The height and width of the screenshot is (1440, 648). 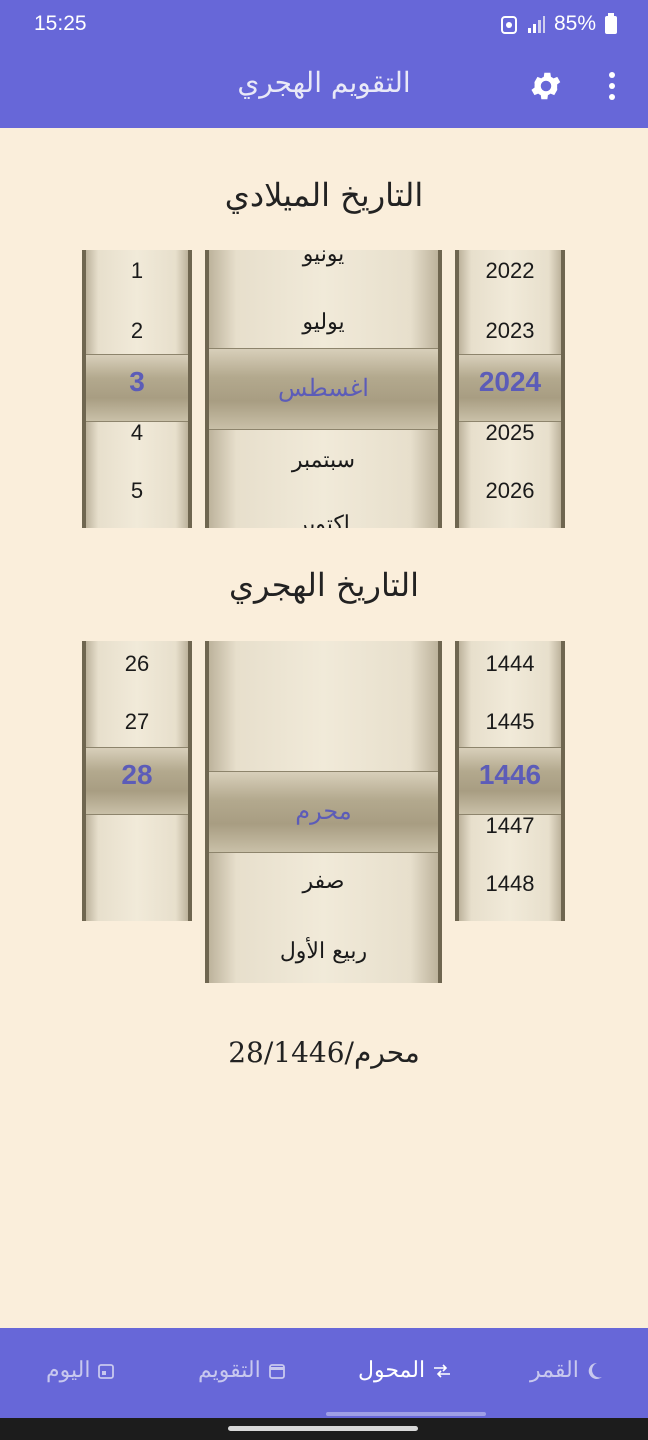 What do you see at coordinates (574, 23) in the screenshot?
I see `battery-percent: 85%` at bounding box center [574, 23].